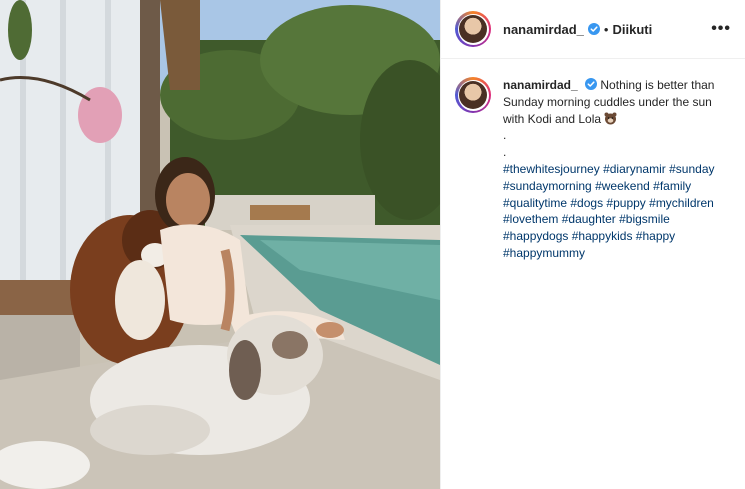 This screenshot has height=489, width=745. What do you see at coordinates (622, 186) in the screenshot?
I see `hashtag-link: #weekend` at bounding box center [622, 186].